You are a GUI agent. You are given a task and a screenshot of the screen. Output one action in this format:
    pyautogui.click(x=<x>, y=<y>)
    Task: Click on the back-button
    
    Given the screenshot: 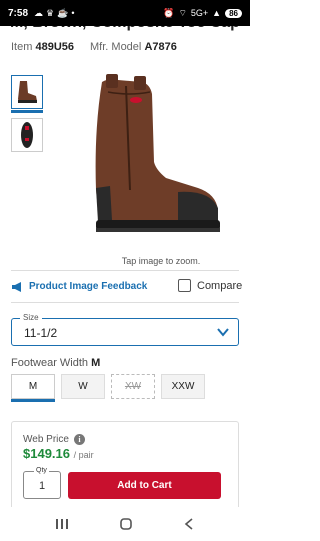 What is the action you would take?
    pyautogui.click(x=189, y=524)
    